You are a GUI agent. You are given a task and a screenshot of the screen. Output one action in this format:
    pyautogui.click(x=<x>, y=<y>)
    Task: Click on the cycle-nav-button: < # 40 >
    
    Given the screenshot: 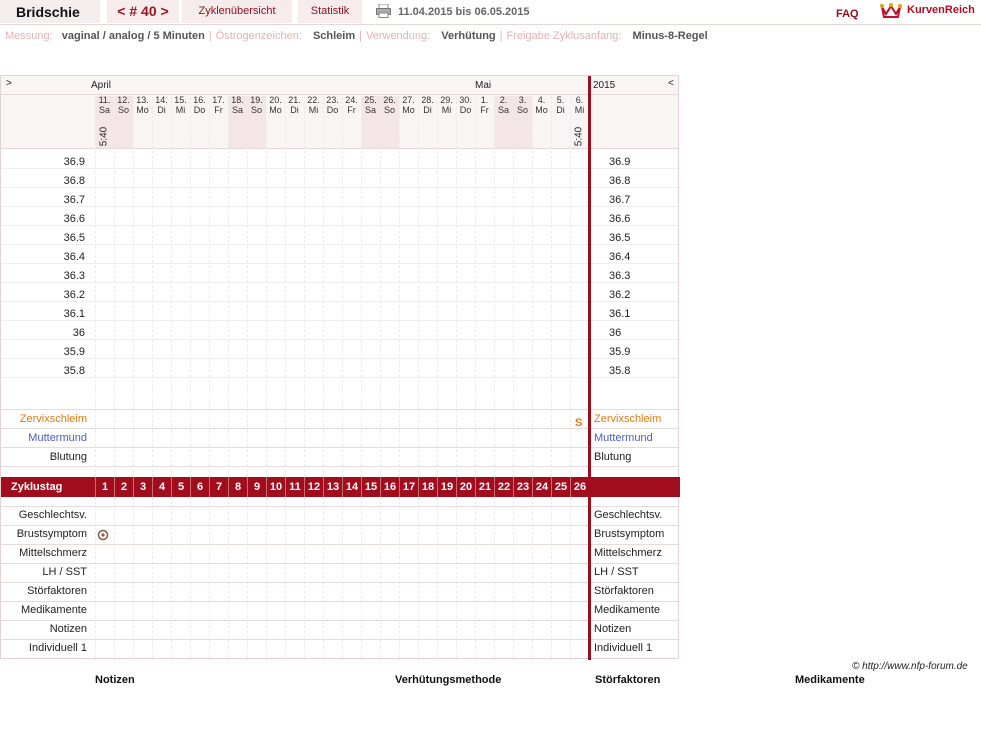 What is the action you would take?
    pyautogui.click(x=143, y=11)
    